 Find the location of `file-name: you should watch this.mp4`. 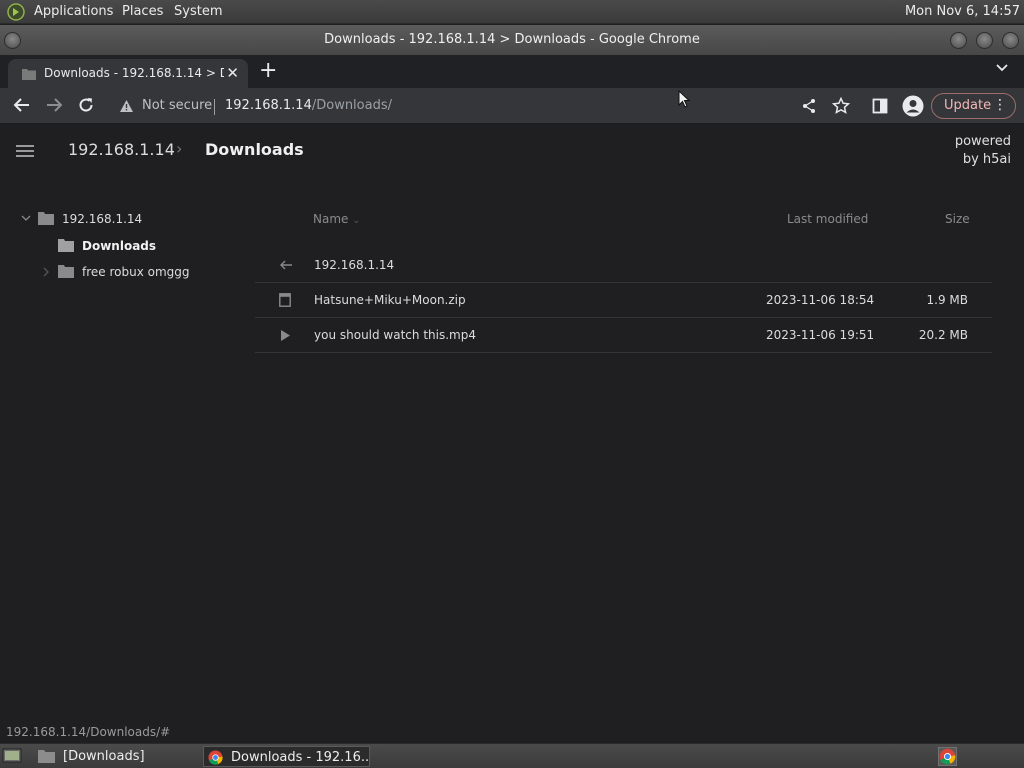

file-name: you should watch this.mp4 is located at coordinates (395, 335).